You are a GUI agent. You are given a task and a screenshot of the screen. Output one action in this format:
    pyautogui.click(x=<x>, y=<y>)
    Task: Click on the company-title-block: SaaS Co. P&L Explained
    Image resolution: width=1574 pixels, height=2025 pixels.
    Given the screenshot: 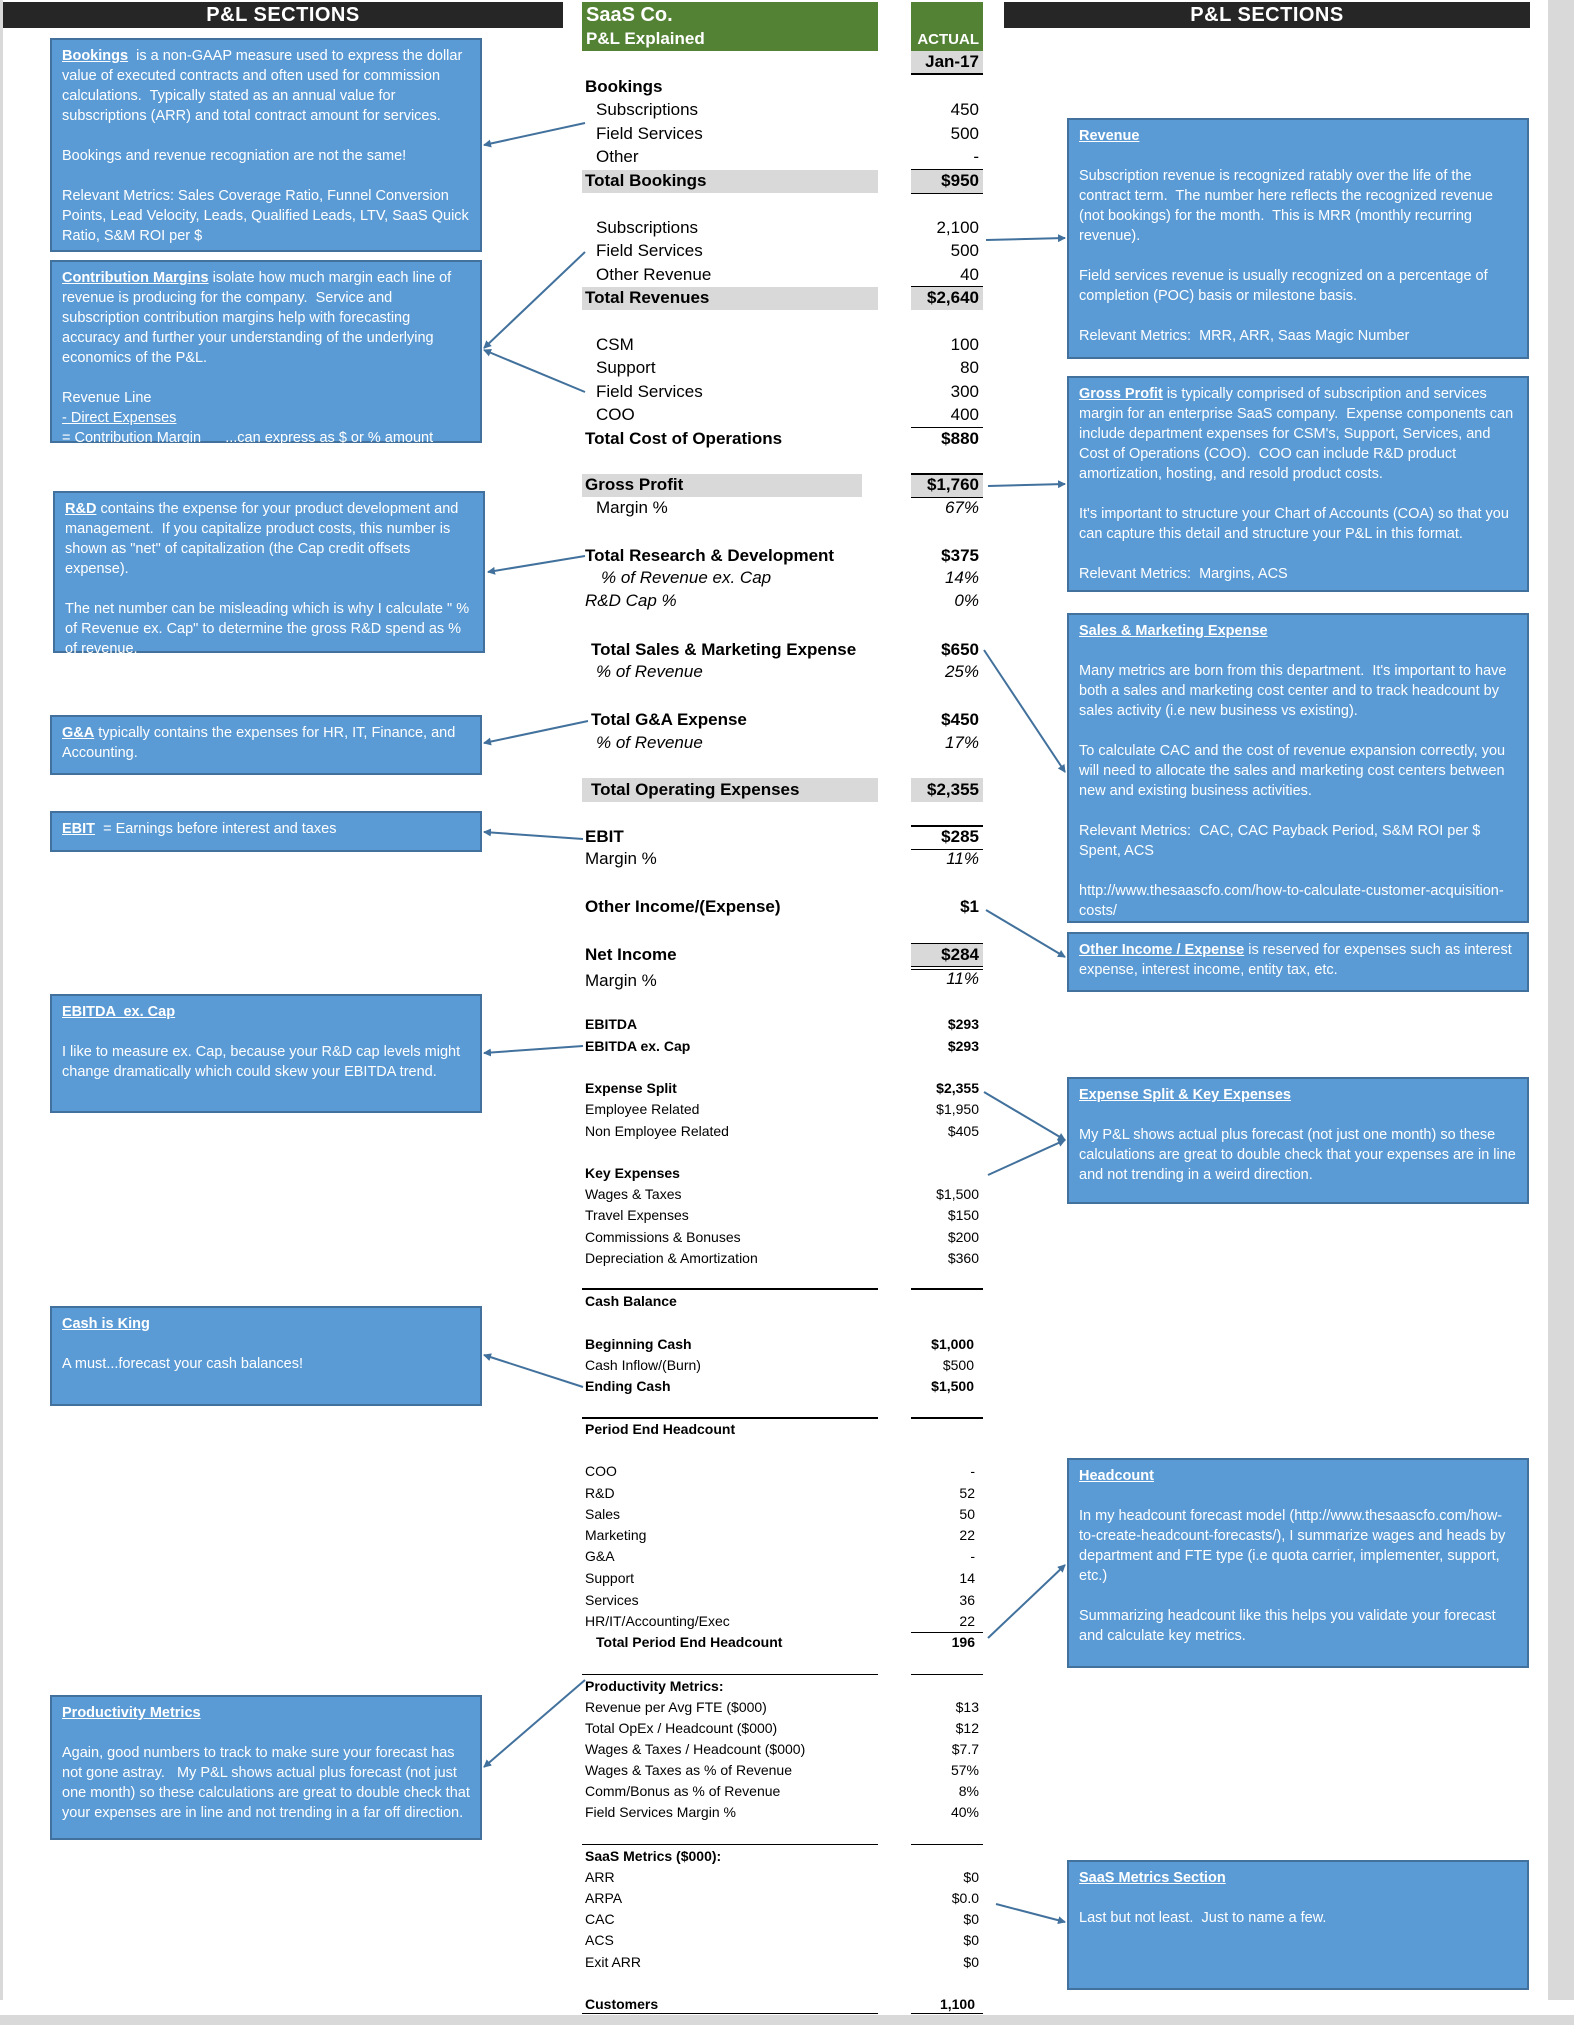 What is the action you would take?
    pyautogui.click(x=730, y=26)
    